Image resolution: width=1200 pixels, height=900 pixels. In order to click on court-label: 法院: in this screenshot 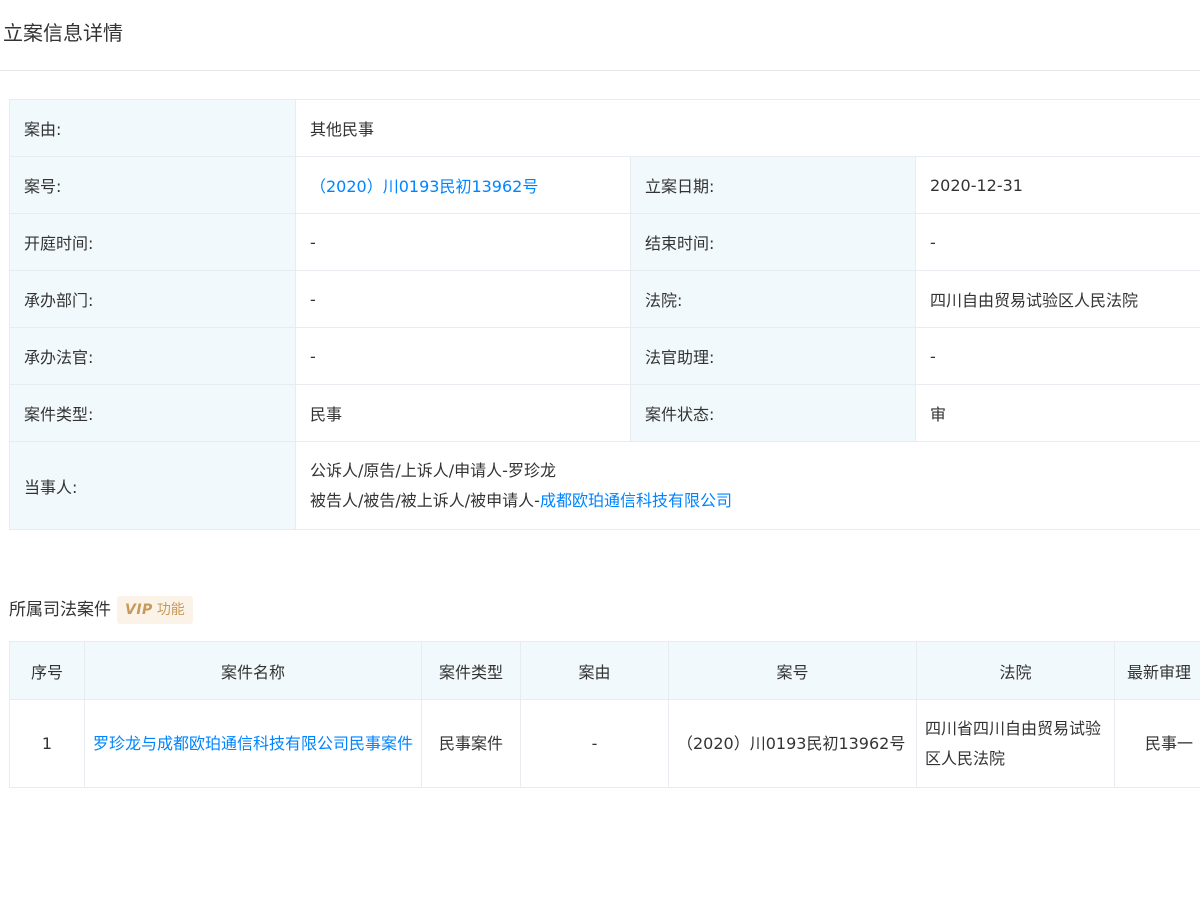, I will do `click(773, 299)`.